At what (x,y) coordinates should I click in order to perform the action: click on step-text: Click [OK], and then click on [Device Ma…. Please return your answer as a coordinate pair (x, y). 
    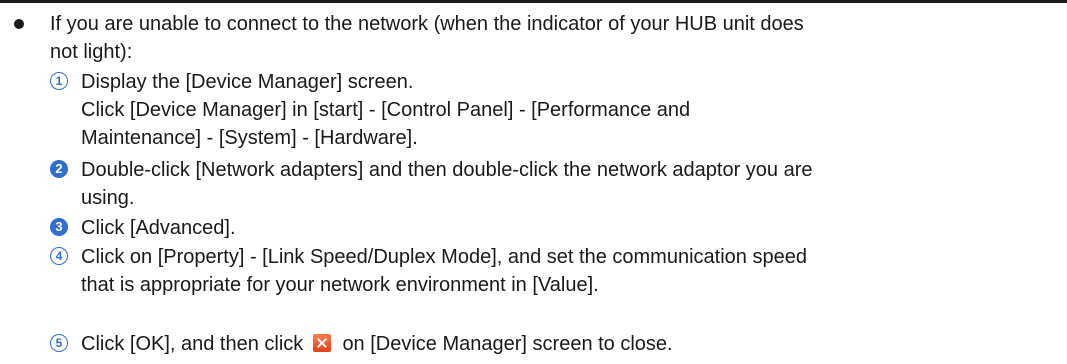
    Looking at the image, I should click on (561, 344).